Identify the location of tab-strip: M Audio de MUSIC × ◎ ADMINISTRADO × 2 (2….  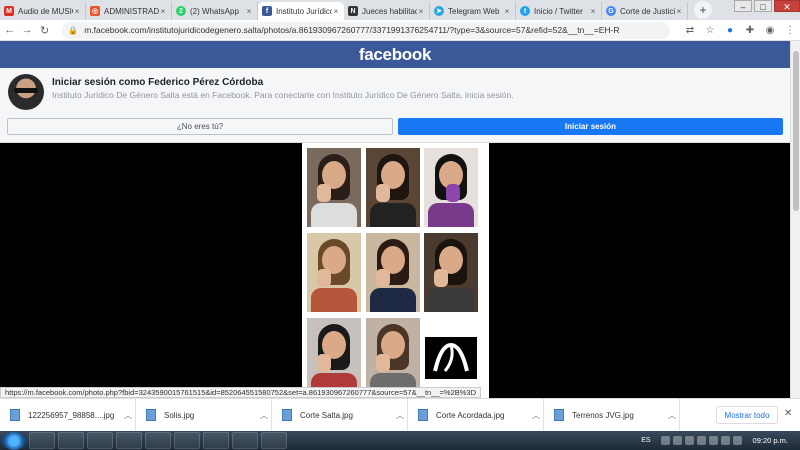
(400, 10).